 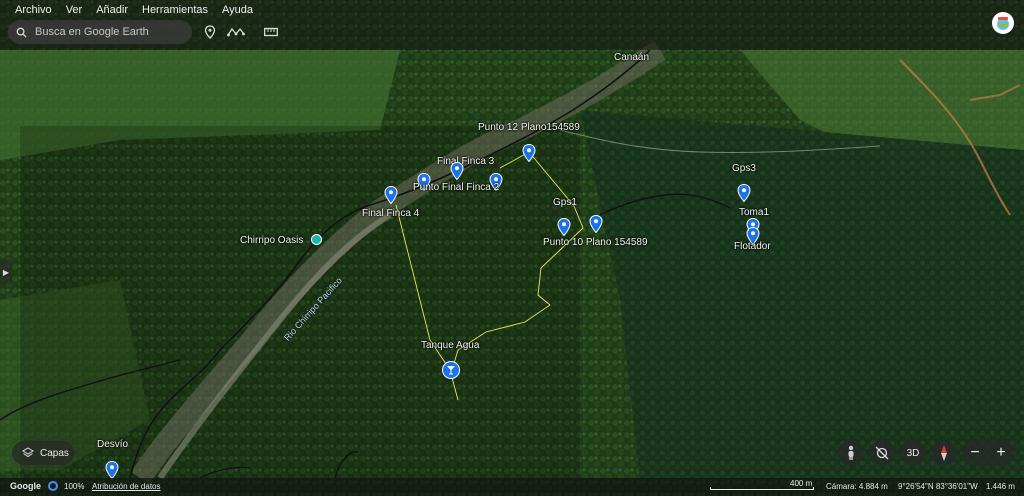 What do you see at coordinates (632, 57) in the screenshot?
I see `label-canaan: Canaán` at bounding box center [632, 57].